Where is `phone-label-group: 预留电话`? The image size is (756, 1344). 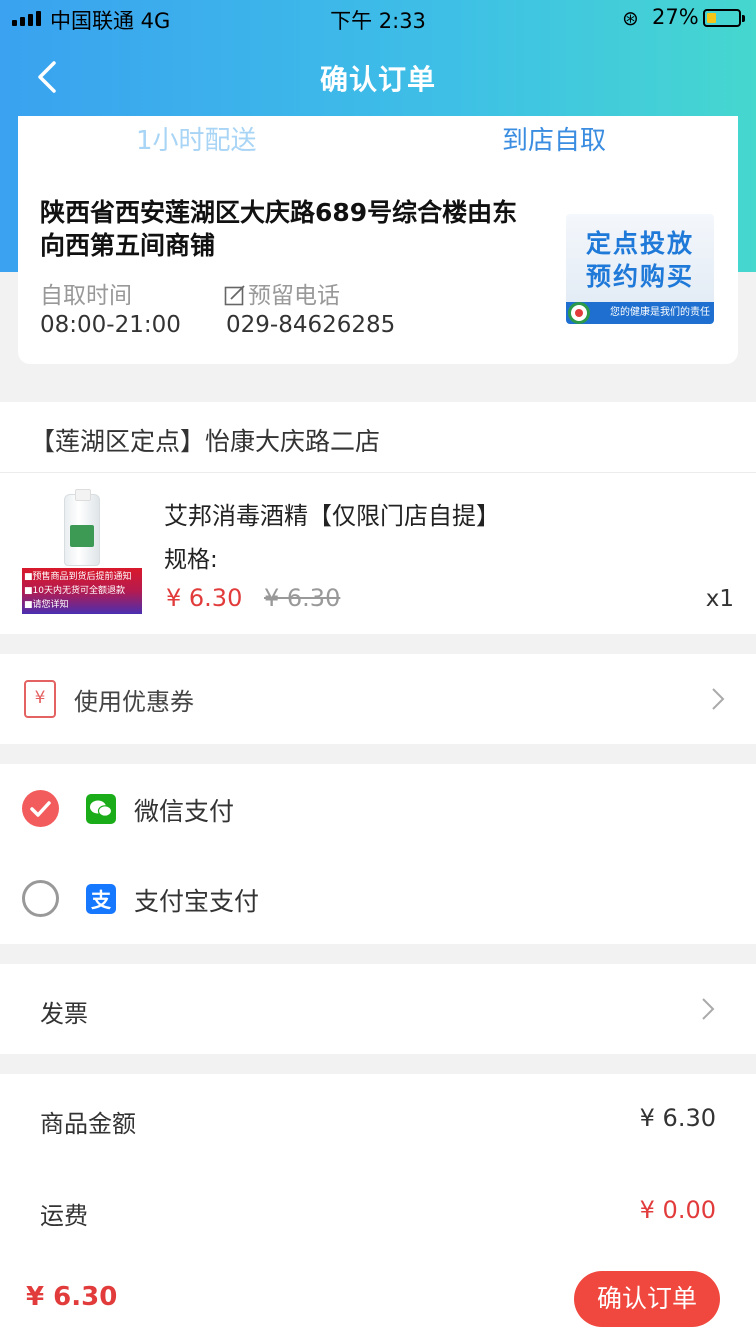
phone-label-group: 预留电话 is located at coordinates (282, 293).